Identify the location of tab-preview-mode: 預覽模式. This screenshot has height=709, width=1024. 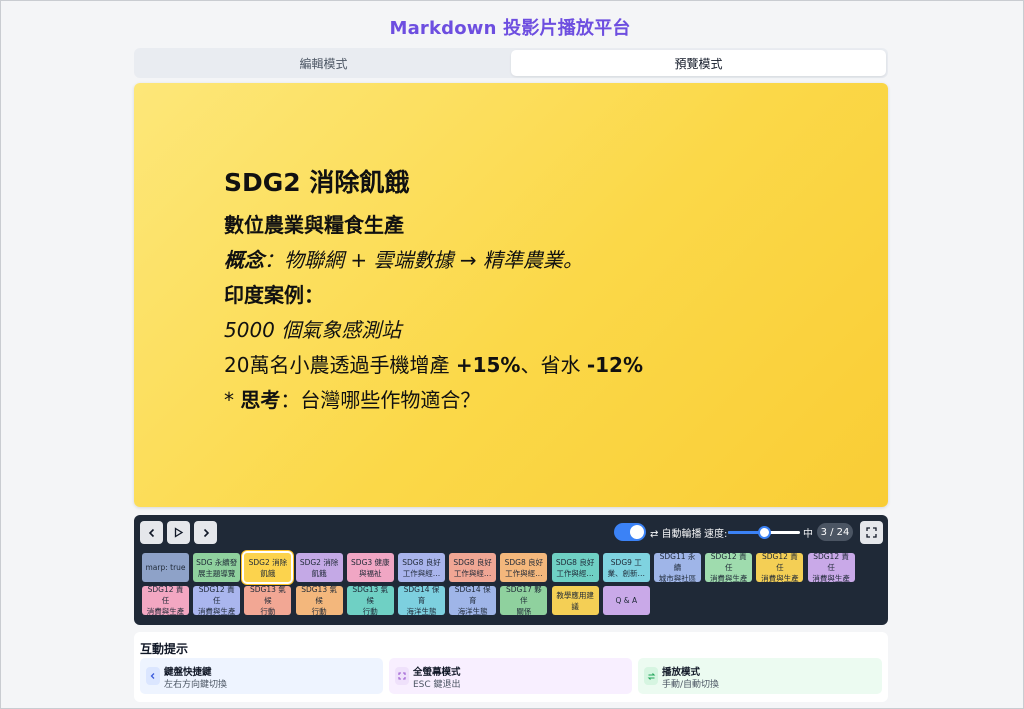
(698, 63).